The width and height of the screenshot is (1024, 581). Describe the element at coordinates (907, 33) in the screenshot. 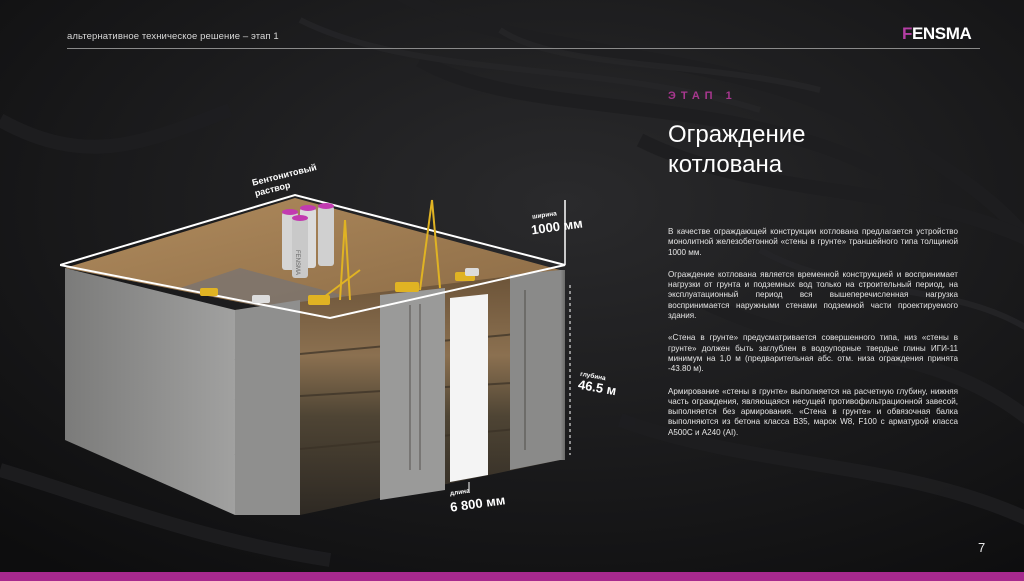

I see `logo-letter-f: F` at that location.